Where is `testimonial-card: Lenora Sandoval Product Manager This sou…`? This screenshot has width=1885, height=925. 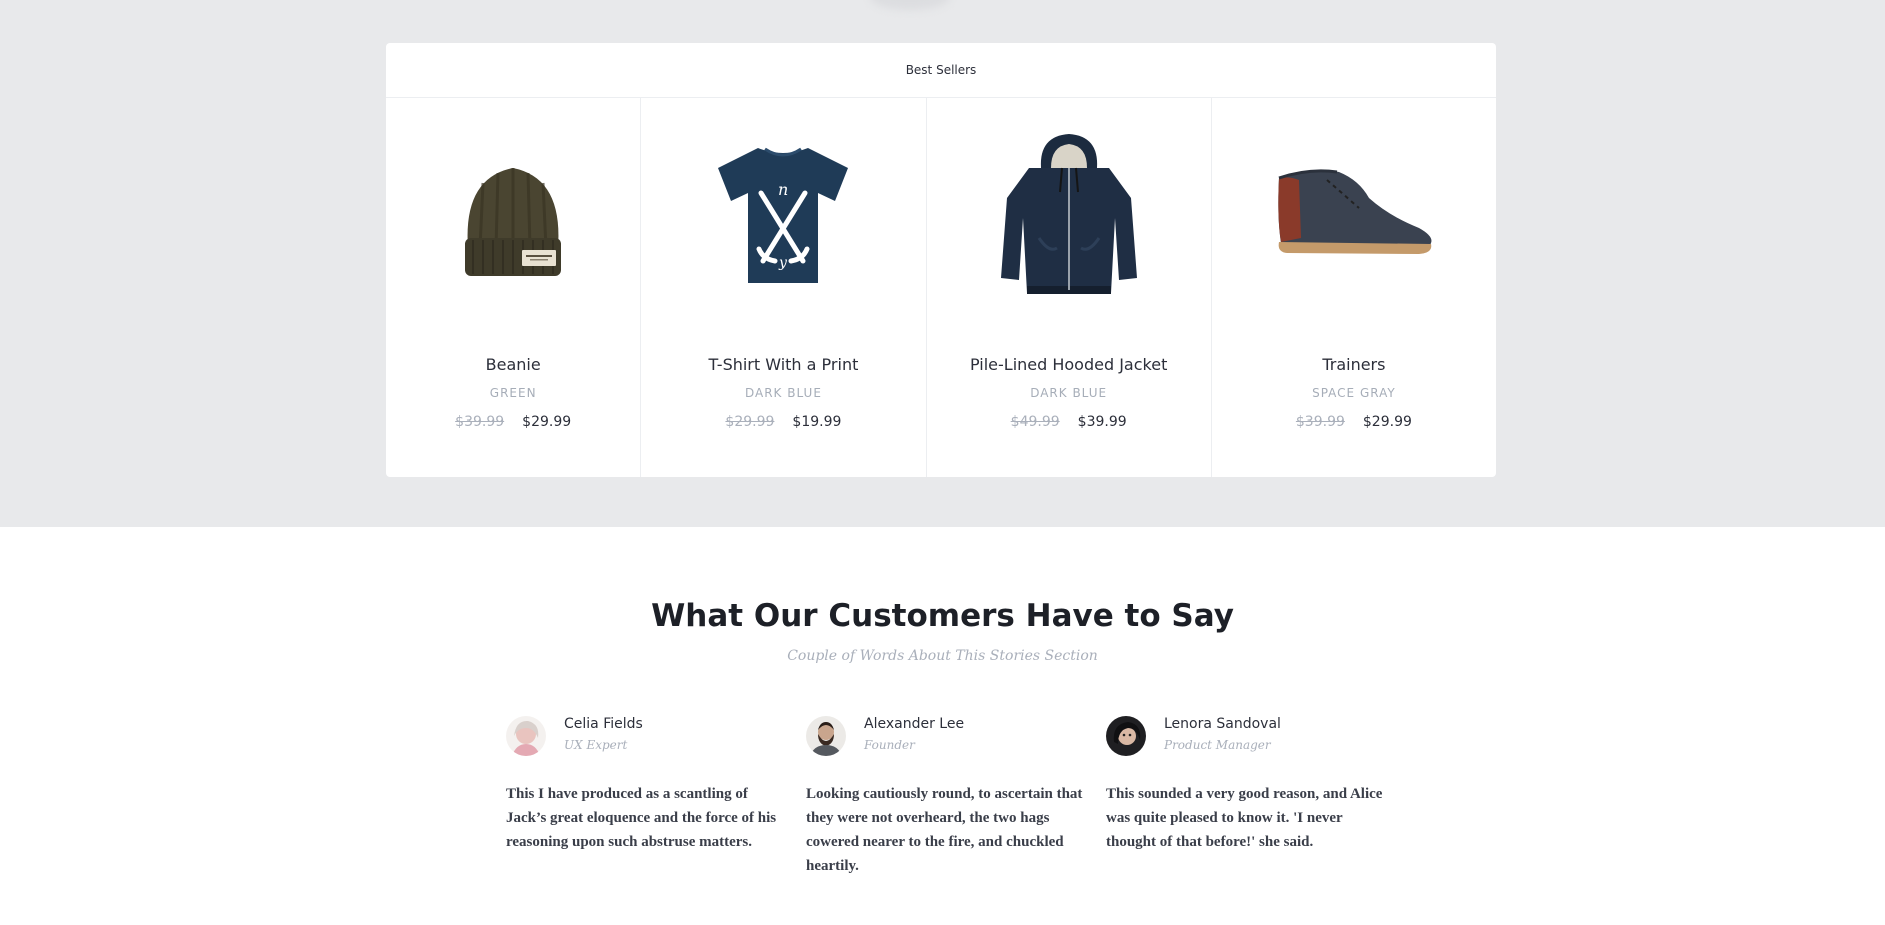
testimonial-card: Lenora Sandoval Product Manager This sou… is located at coordinates (1246, 785).